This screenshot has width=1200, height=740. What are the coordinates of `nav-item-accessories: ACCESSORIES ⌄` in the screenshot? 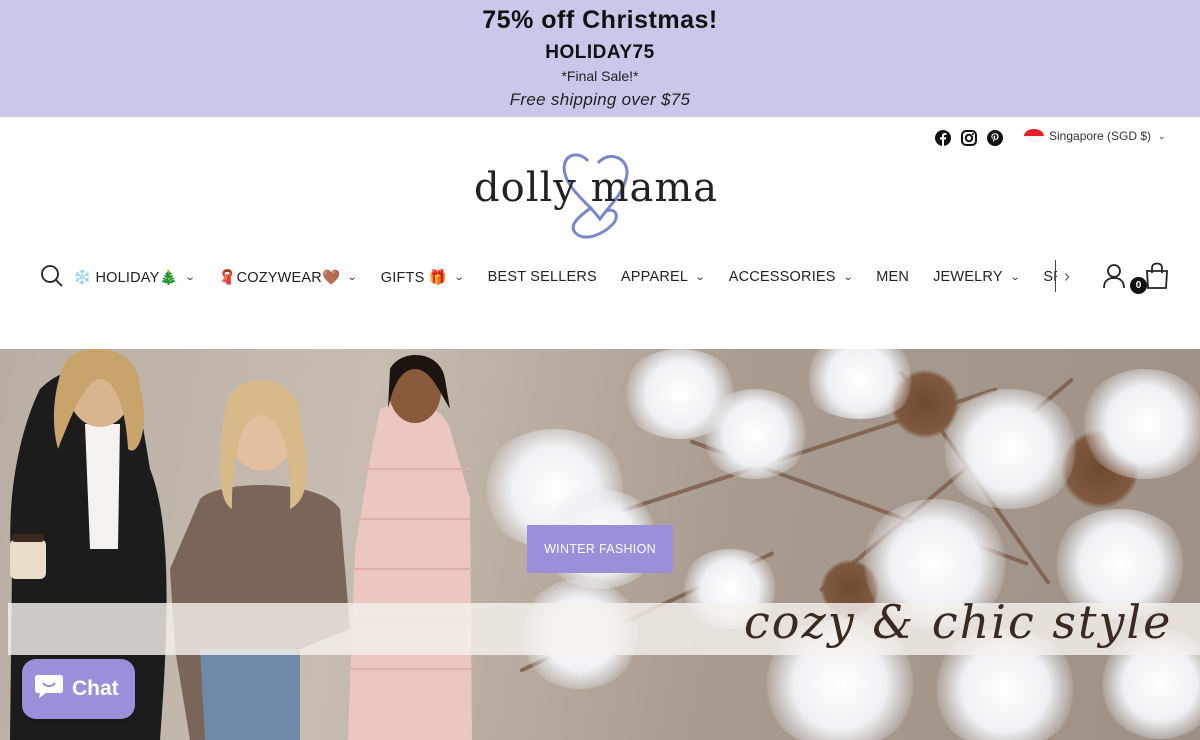 It's located at (791, 277).